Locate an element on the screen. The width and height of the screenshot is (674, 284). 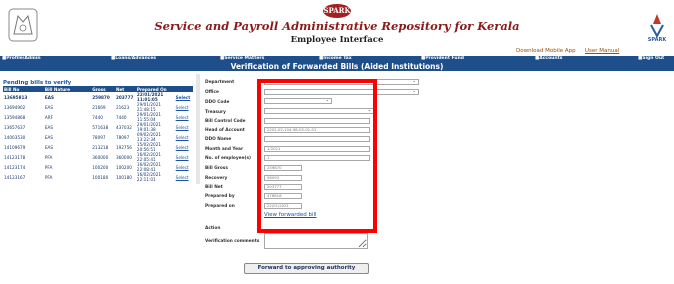
gross-cell: 21669 is located at coordinates (99, 107).